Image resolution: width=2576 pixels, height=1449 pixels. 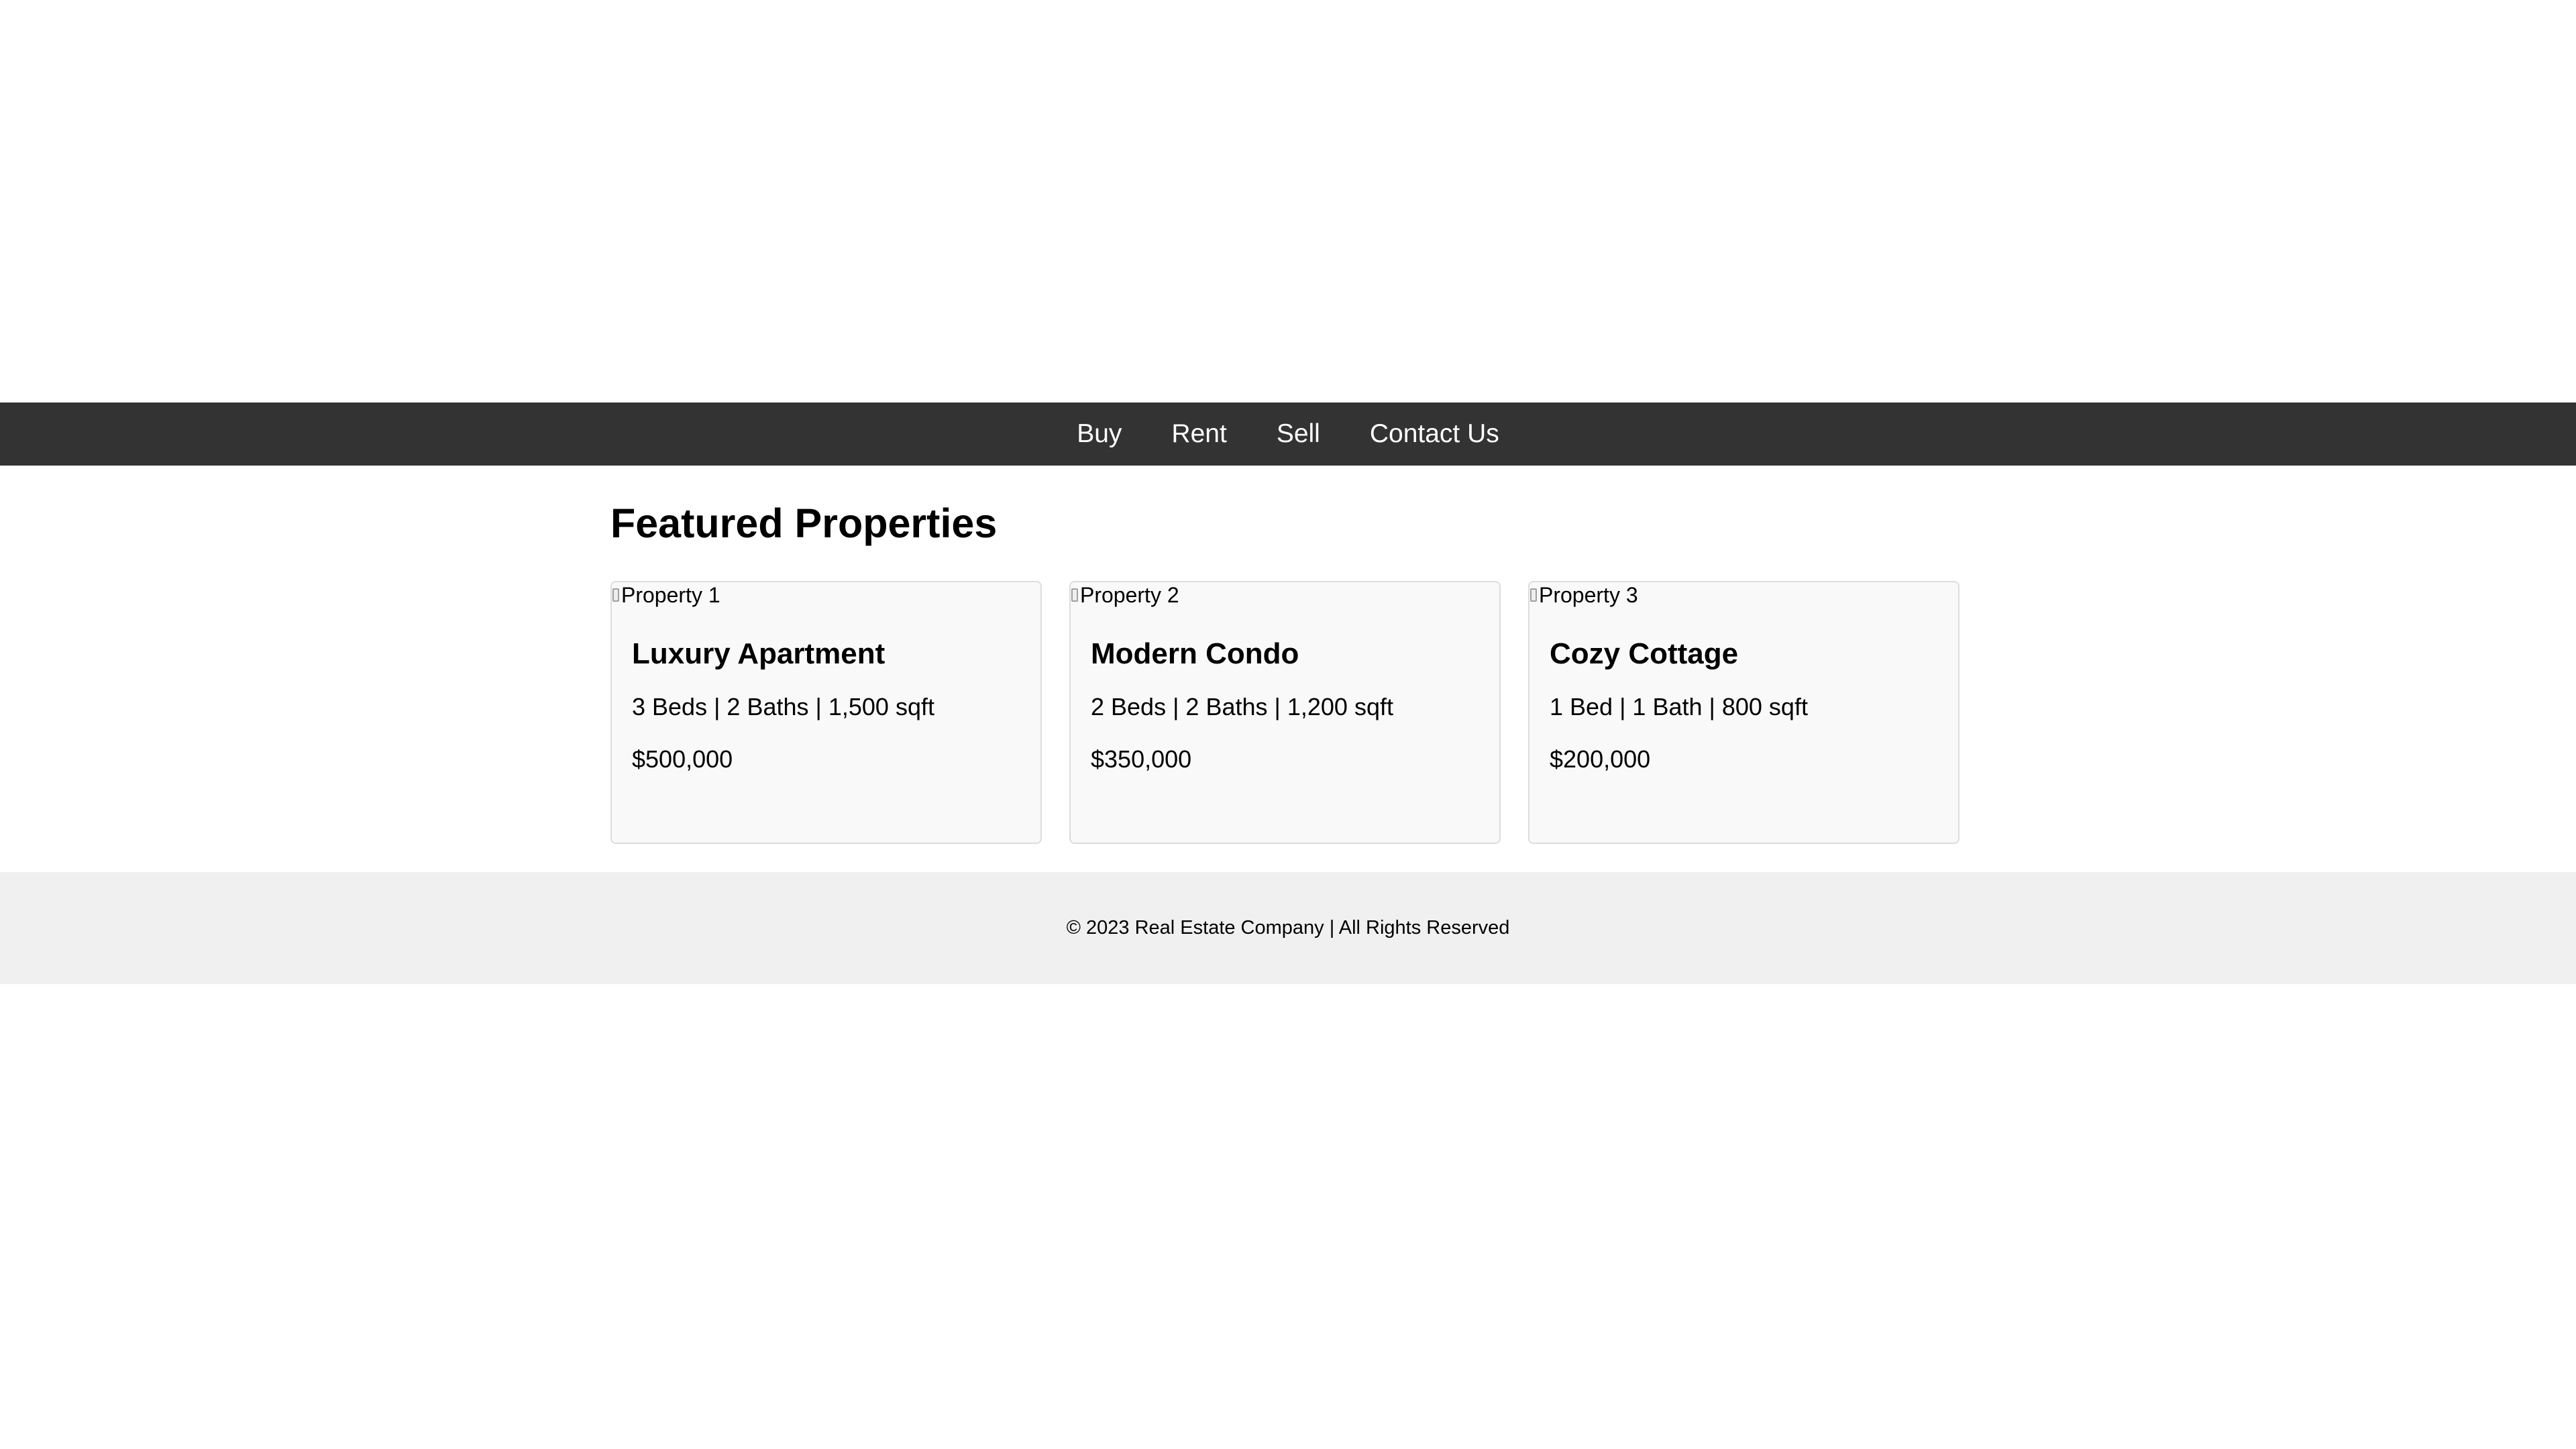 I want to click on nav-link-buy: Buy, so click(x=1099, y=434).